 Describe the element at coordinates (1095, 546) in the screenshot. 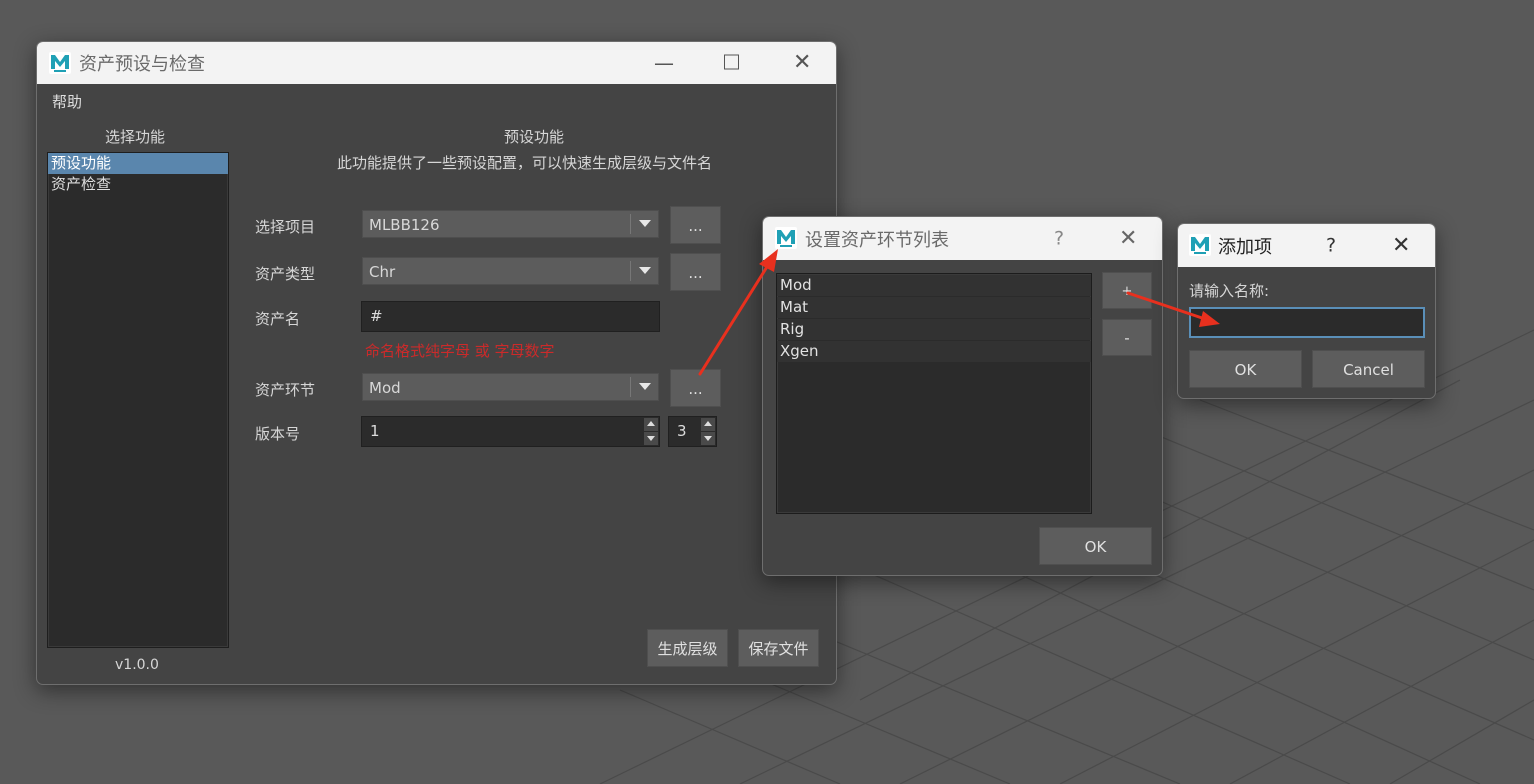

I see `stage-ok-button: OK` at that location.